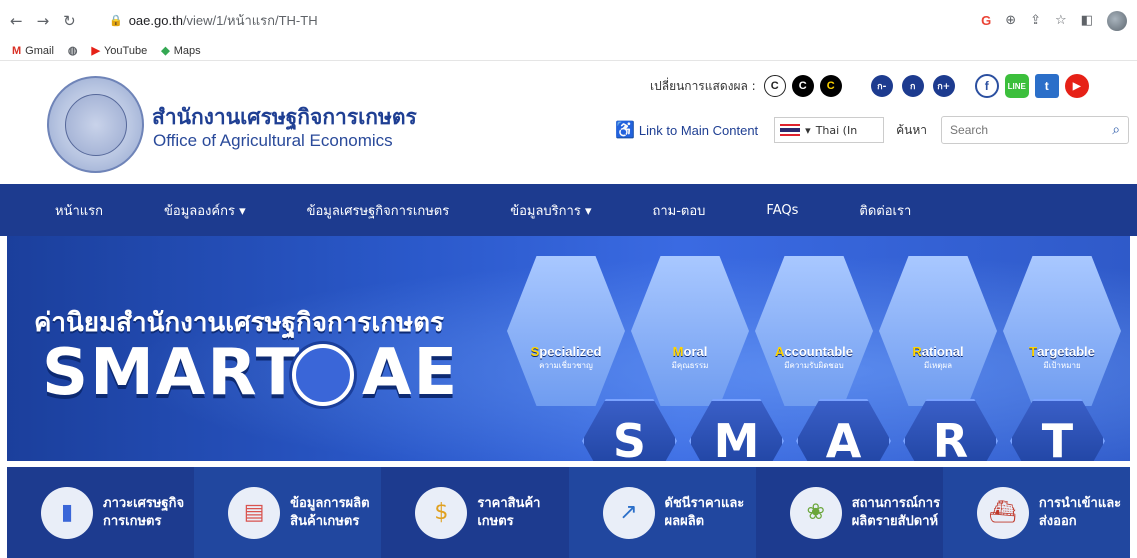  Describe the element at coordinates (896, 512) in the screenshot. I see `quick-link-label: สถานการณ์การ ผลิตรายสัปดาห์` at that location.